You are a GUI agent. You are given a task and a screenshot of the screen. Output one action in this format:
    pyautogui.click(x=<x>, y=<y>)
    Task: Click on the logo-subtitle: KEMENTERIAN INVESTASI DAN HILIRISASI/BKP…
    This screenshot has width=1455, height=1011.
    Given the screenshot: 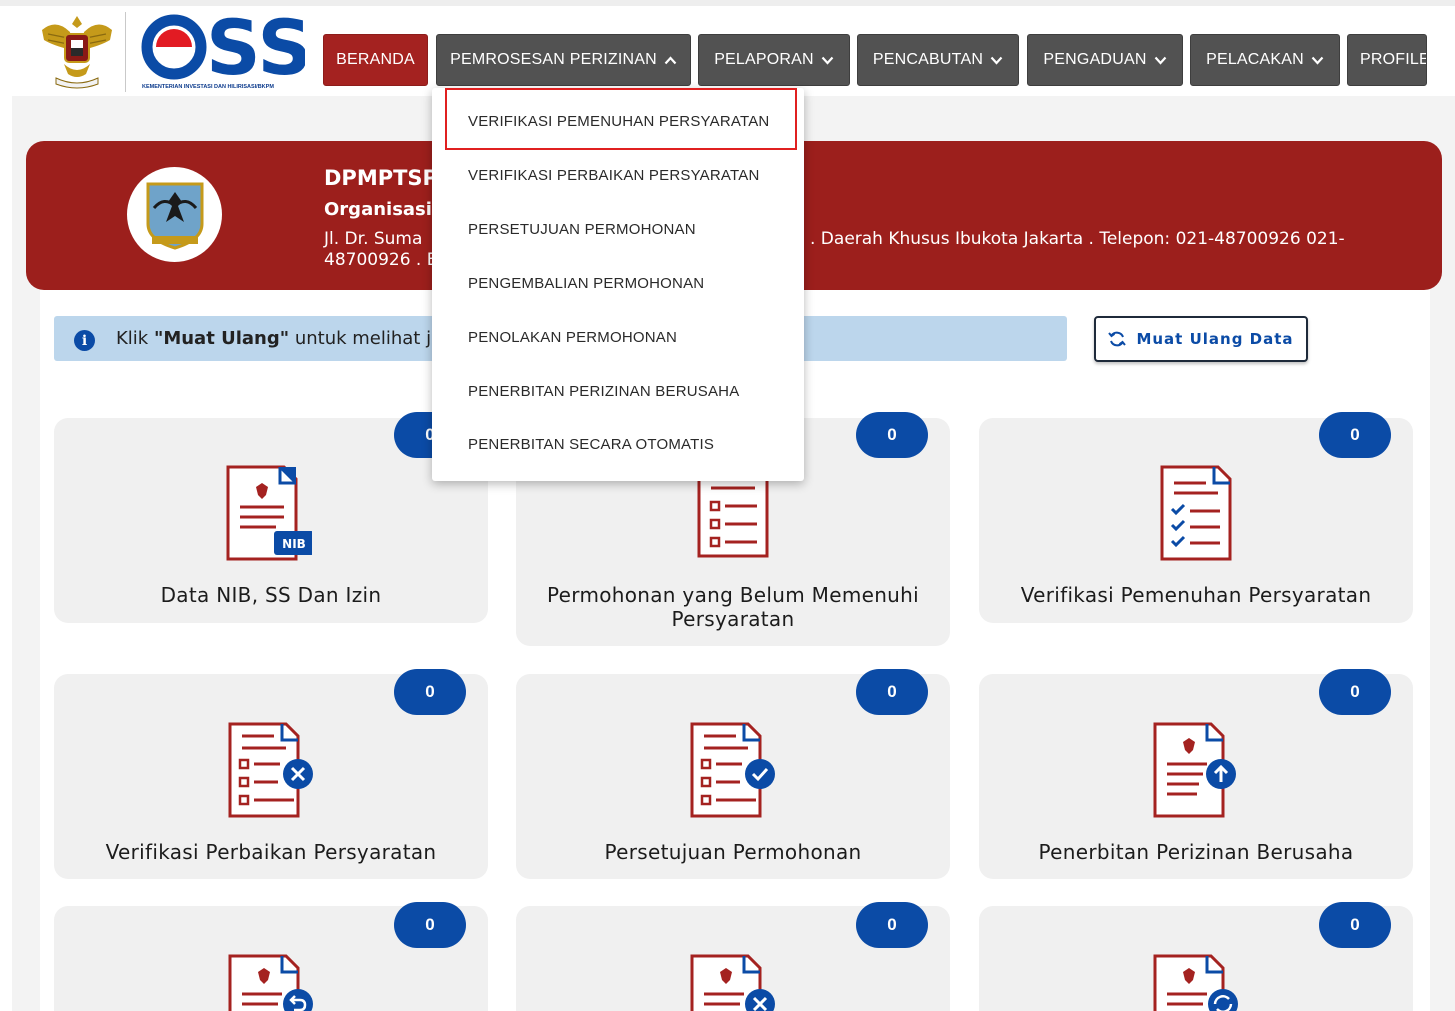 What is the action you would take?
    pyautogui.click(x=208, y=87)
    